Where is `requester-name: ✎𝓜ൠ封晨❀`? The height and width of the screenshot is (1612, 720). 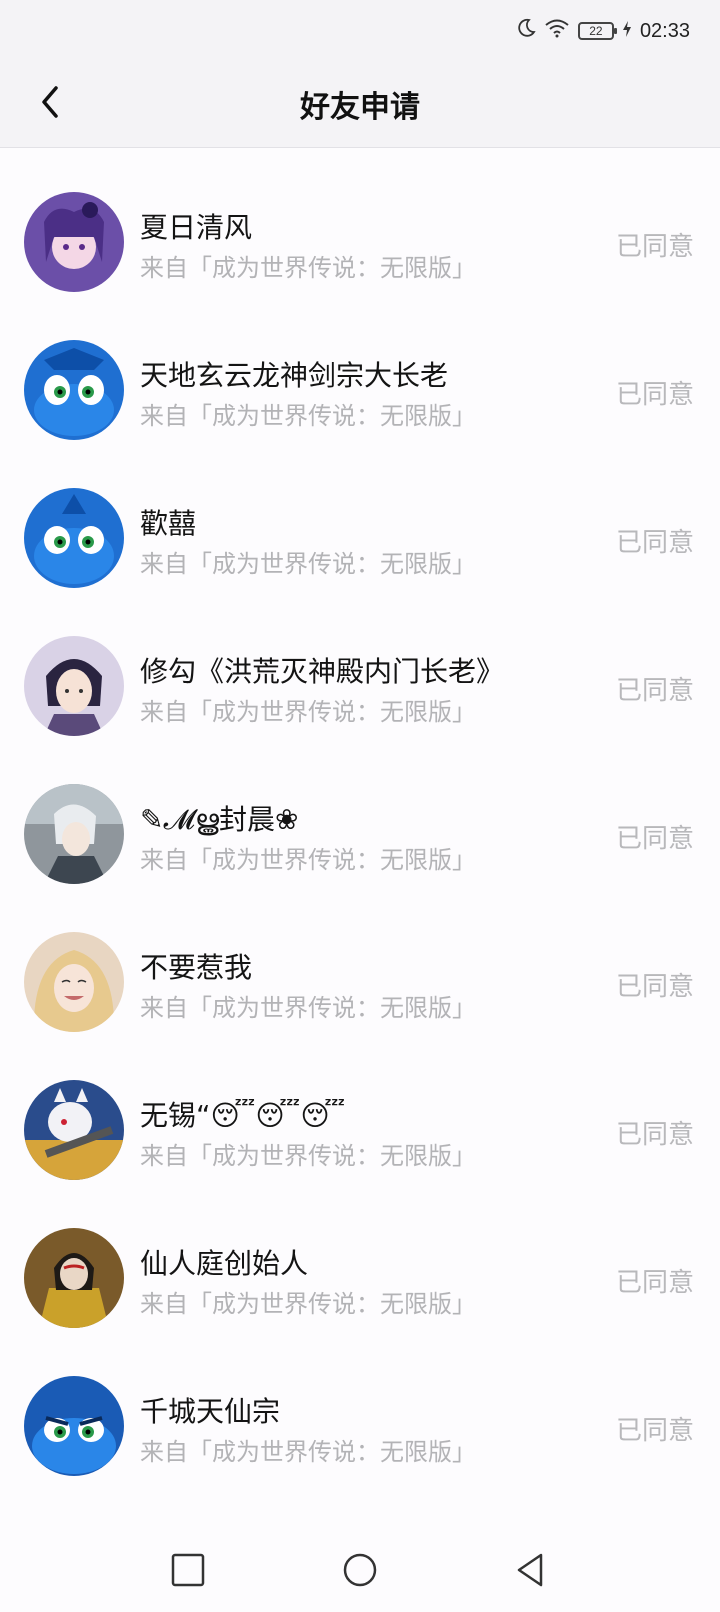
requester-name: ✎𝓜ൠ封晨❀ is located at coordinates (219, 819).